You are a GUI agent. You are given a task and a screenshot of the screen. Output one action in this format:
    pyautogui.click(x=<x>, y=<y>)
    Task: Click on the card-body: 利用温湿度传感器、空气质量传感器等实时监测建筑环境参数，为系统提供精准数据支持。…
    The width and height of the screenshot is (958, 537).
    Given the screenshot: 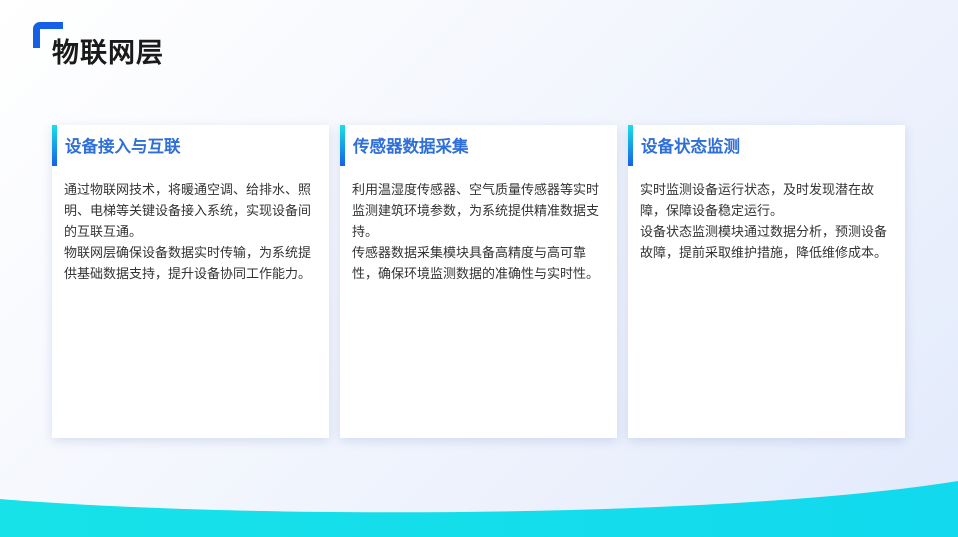 What is the action you would take?
    pyautogui.click(x=480, y=232)
    